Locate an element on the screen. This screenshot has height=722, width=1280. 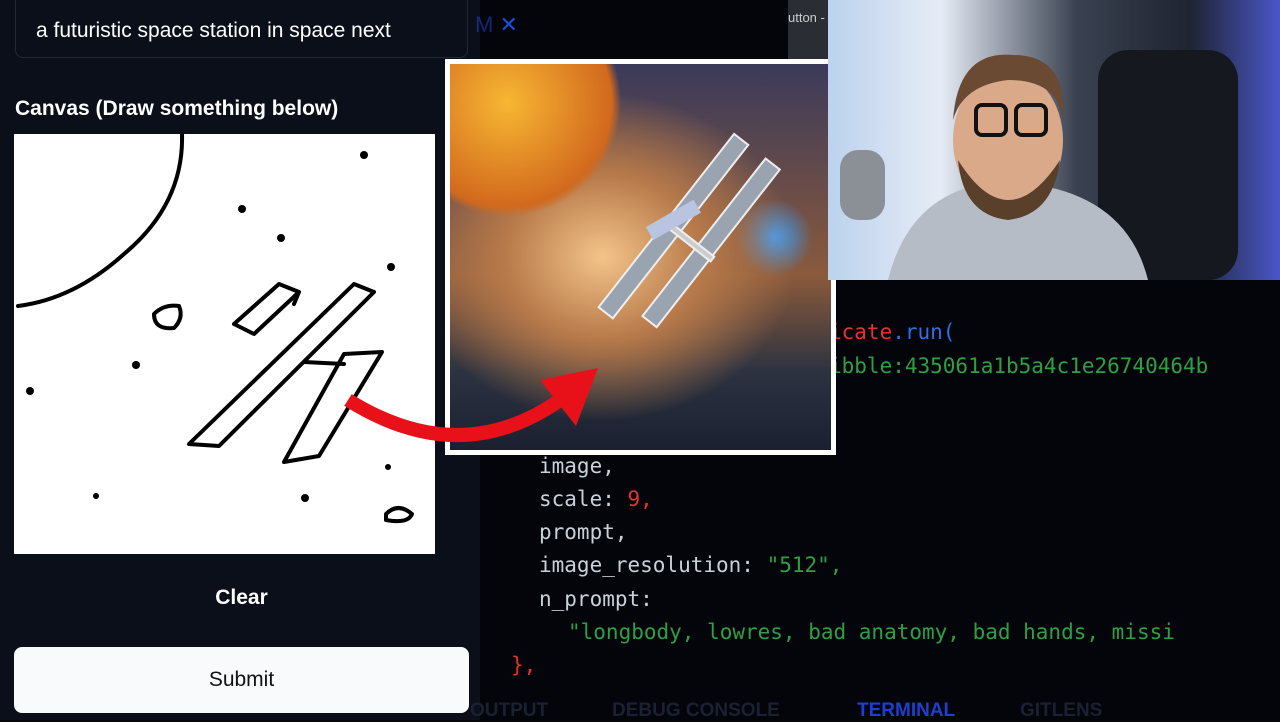
code-token: .run( is located at coordinates (924, 332).